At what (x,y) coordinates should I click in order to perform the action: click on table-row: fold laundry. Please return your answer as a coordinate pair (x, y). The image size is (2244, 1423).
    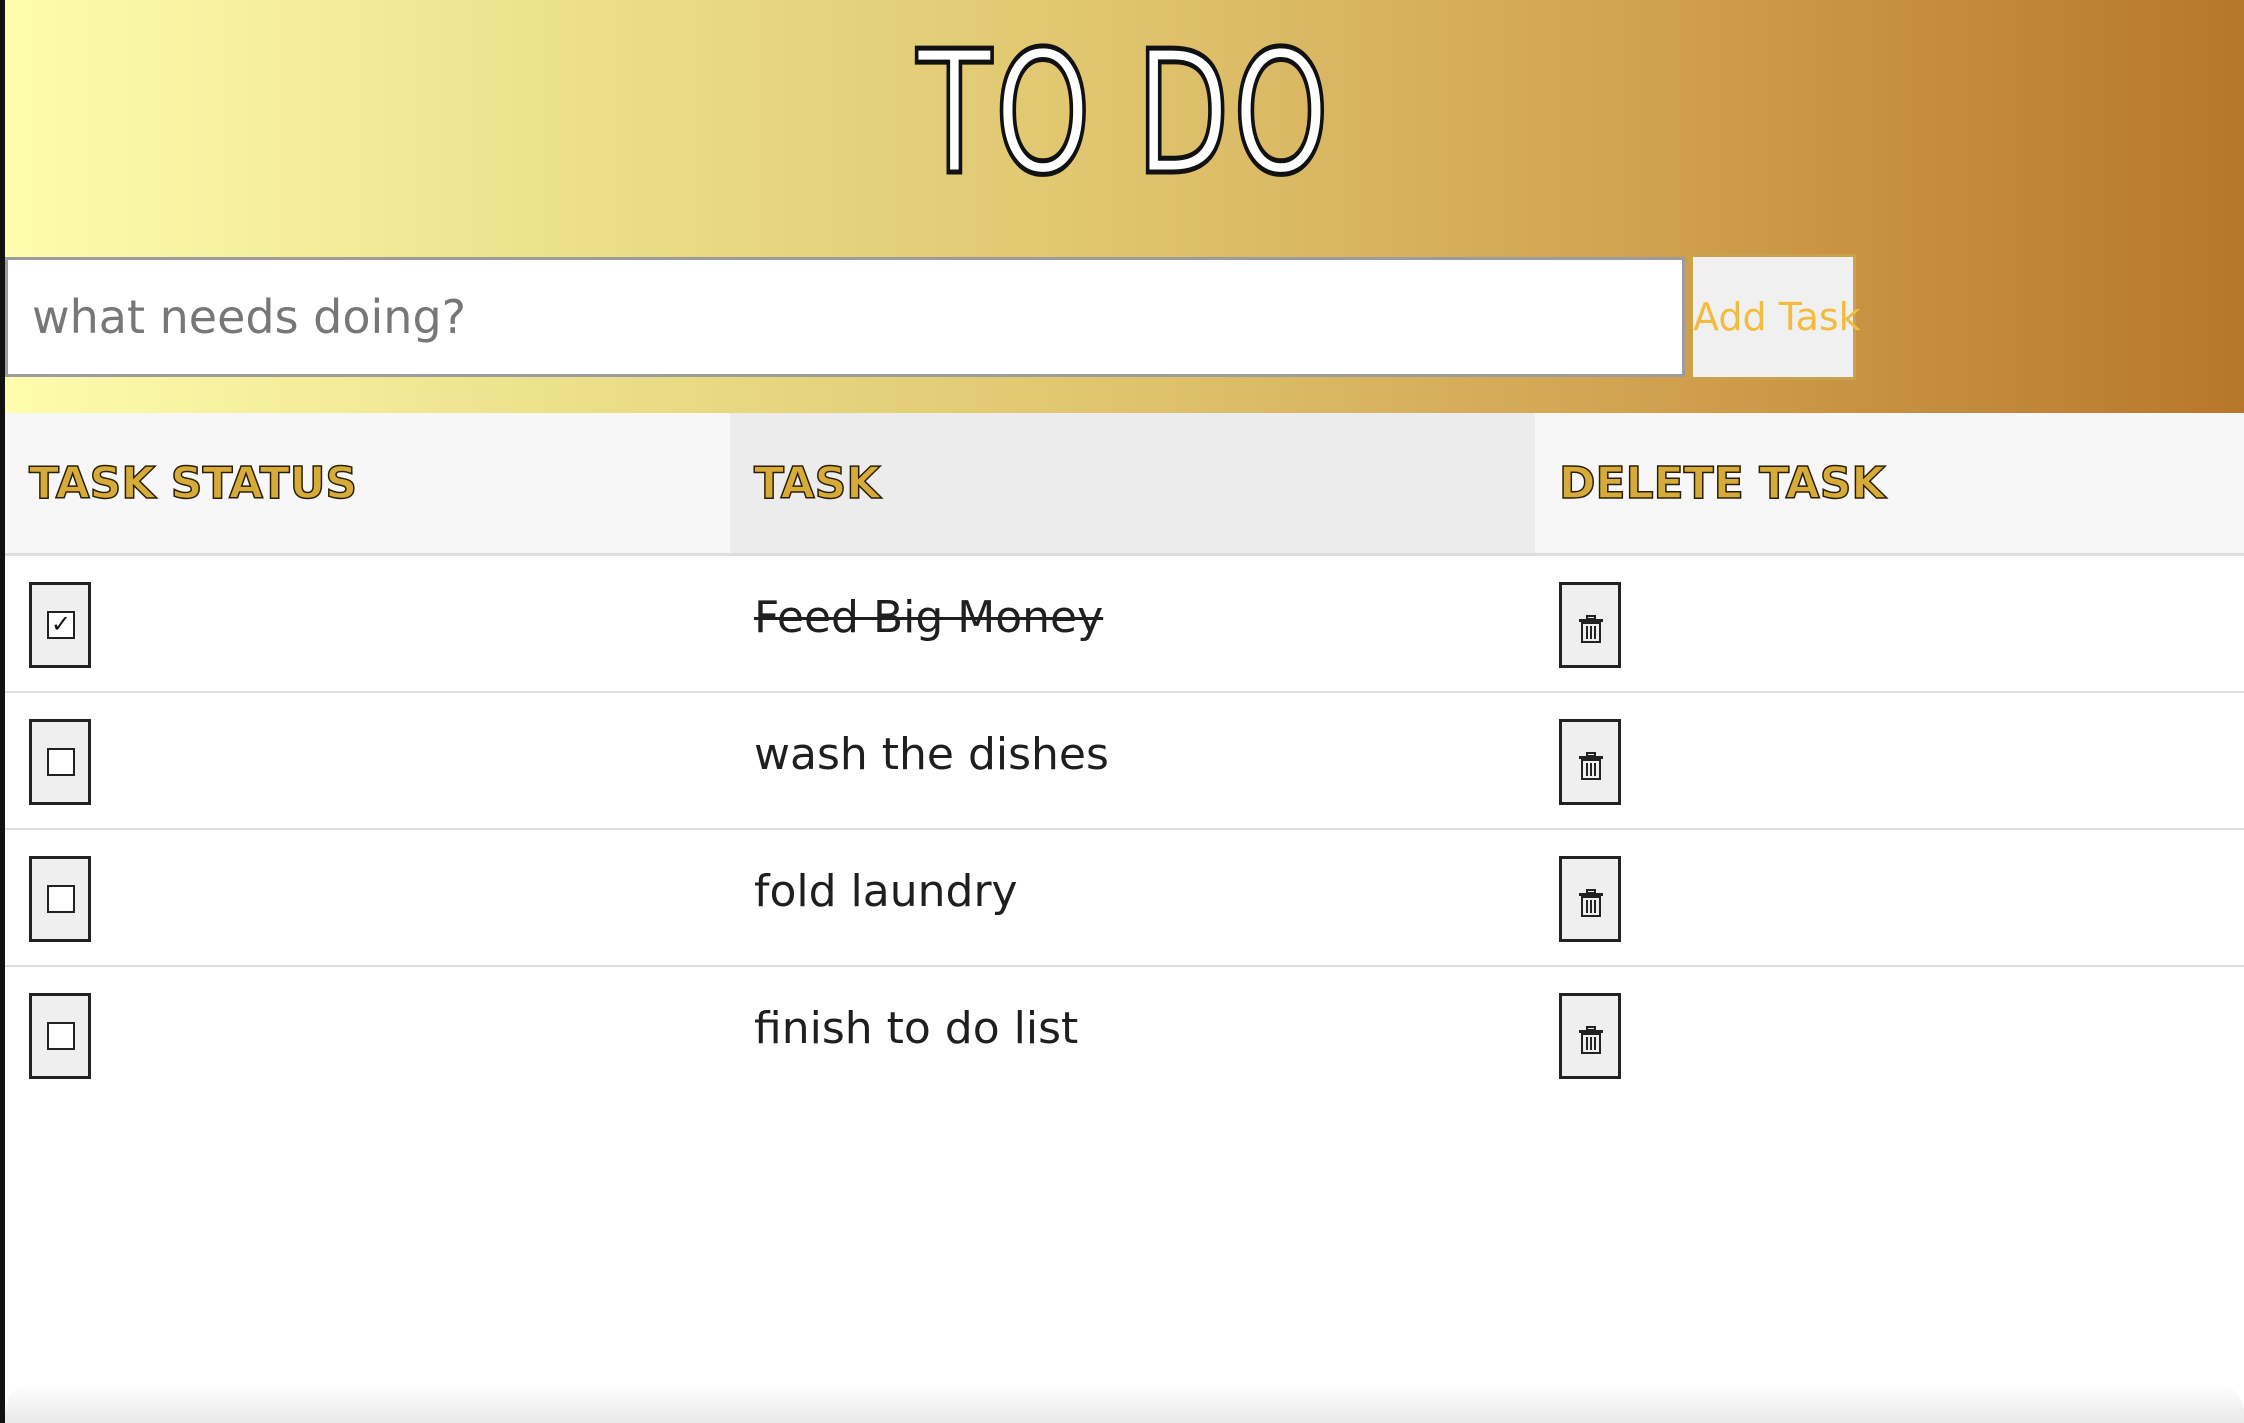
    Looking at the image, I should click on (1124, 898).